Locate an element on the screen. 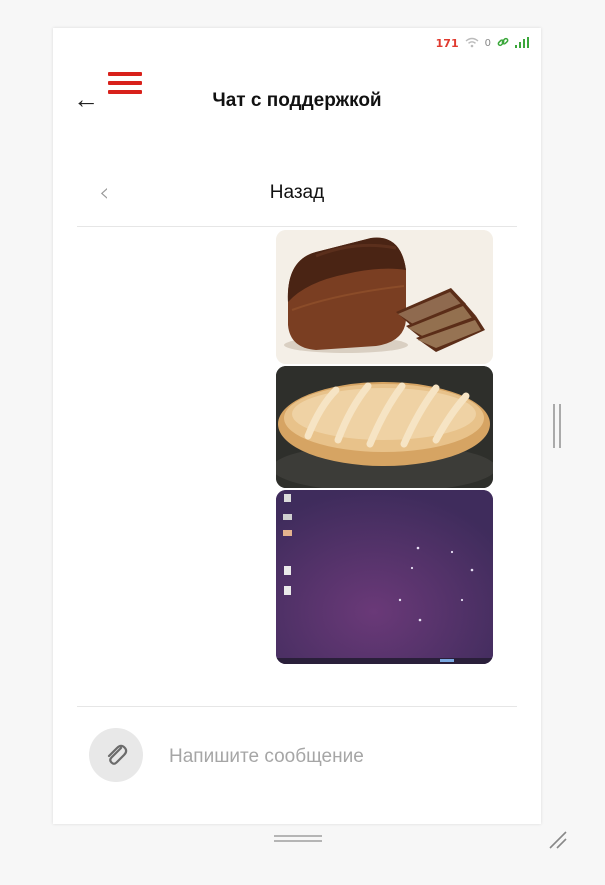 Image resolution: width=605 pixels, height=885 pixels. back-nav: ‹ Назад is located at coordinates (297, 197).